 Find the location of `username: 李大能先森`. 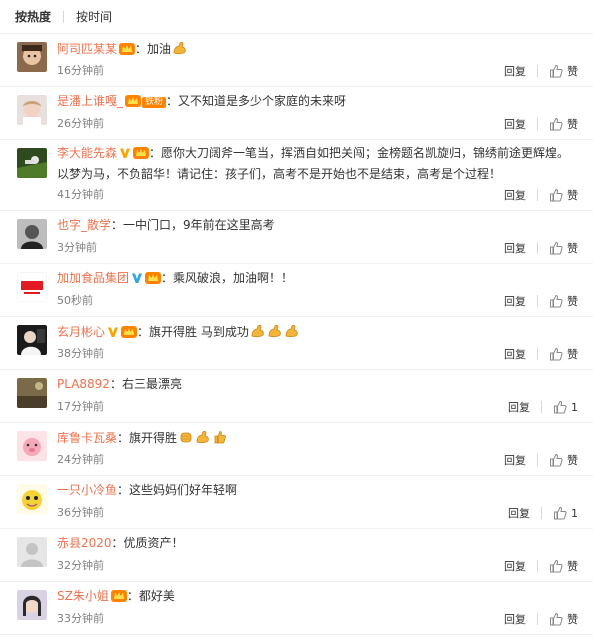

username: 李大能先森 is located at coordinates (87, 153).